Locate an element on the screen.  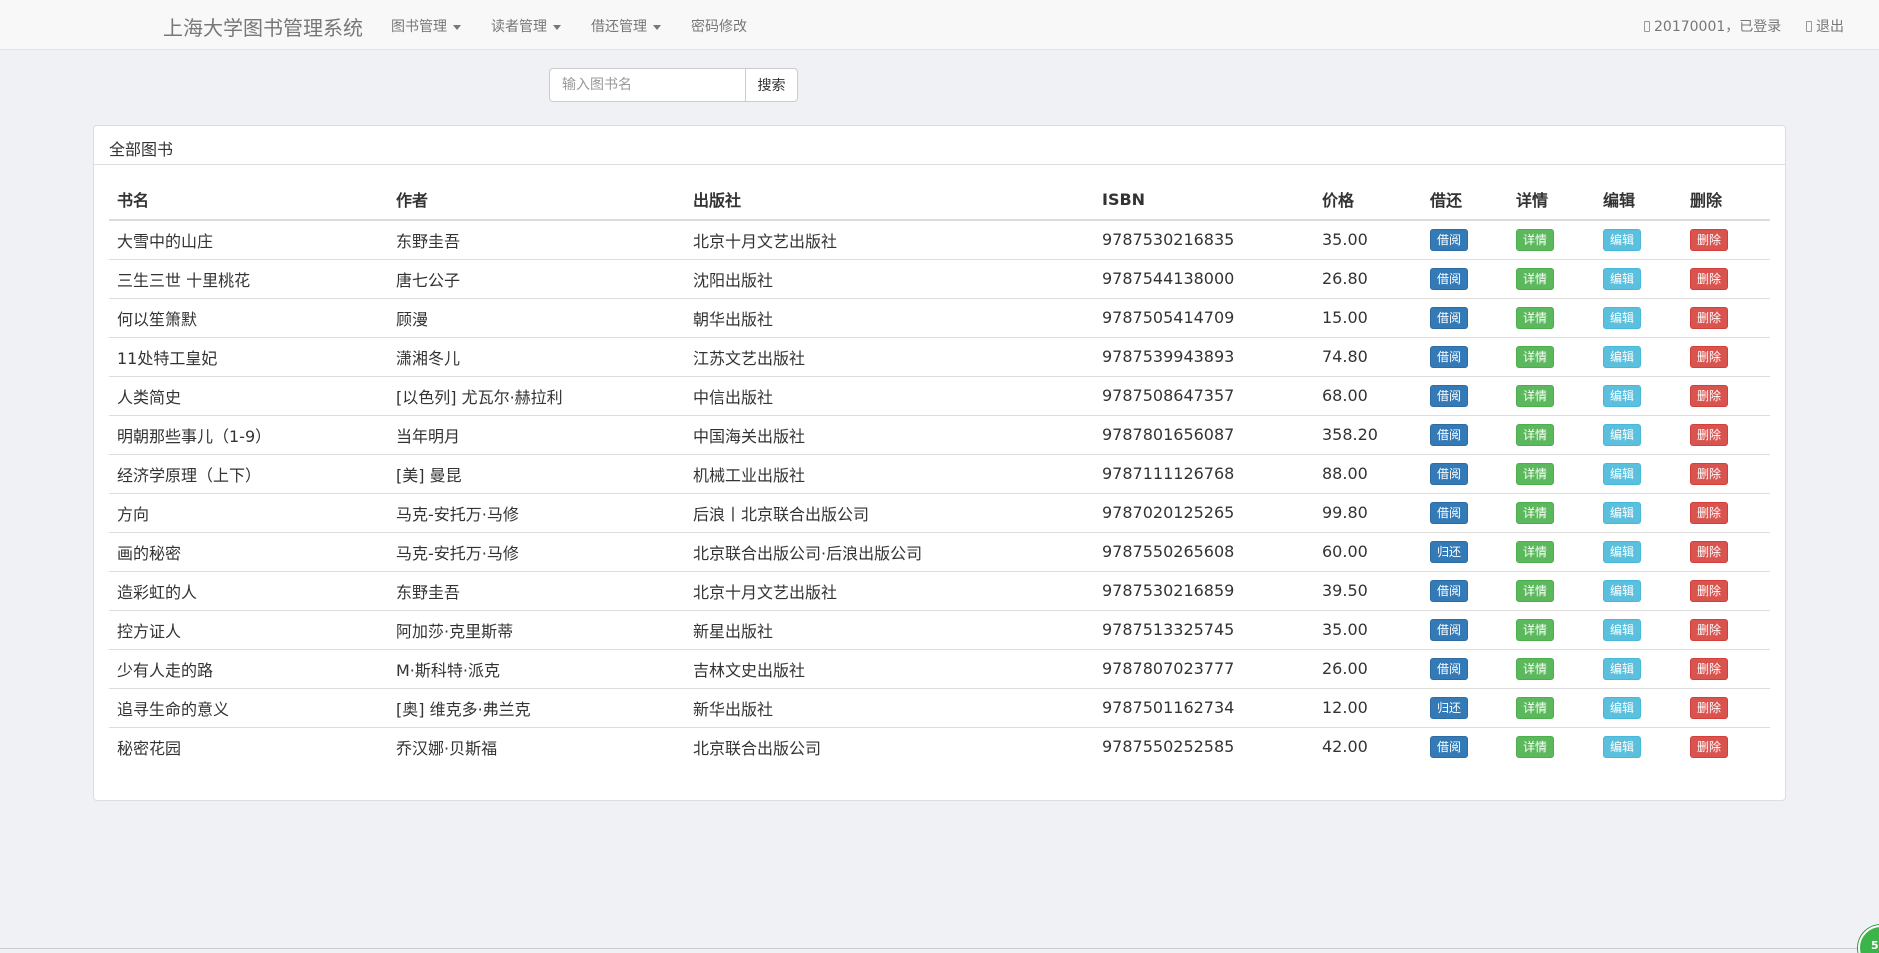
book-isbn-cell: 9787544138000 is located at coordinates (1204, 278).